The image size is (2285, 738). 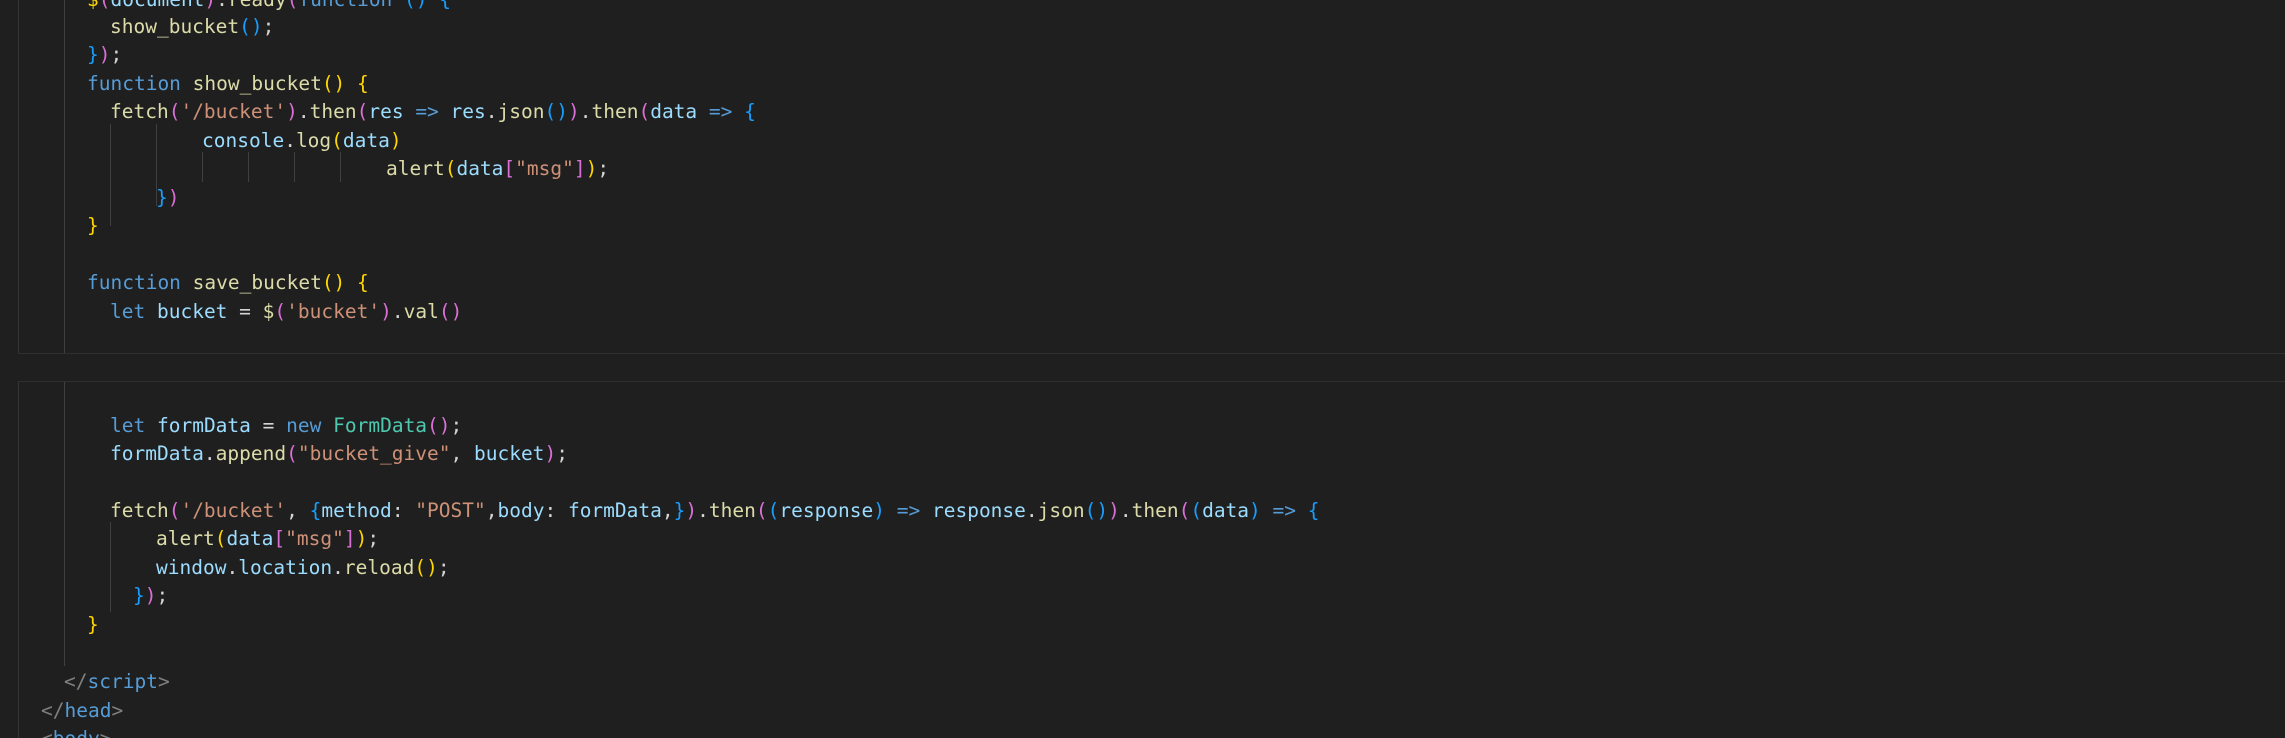 I want to click on code-line: let formData = new FormData();, so click(x=286, y=426).